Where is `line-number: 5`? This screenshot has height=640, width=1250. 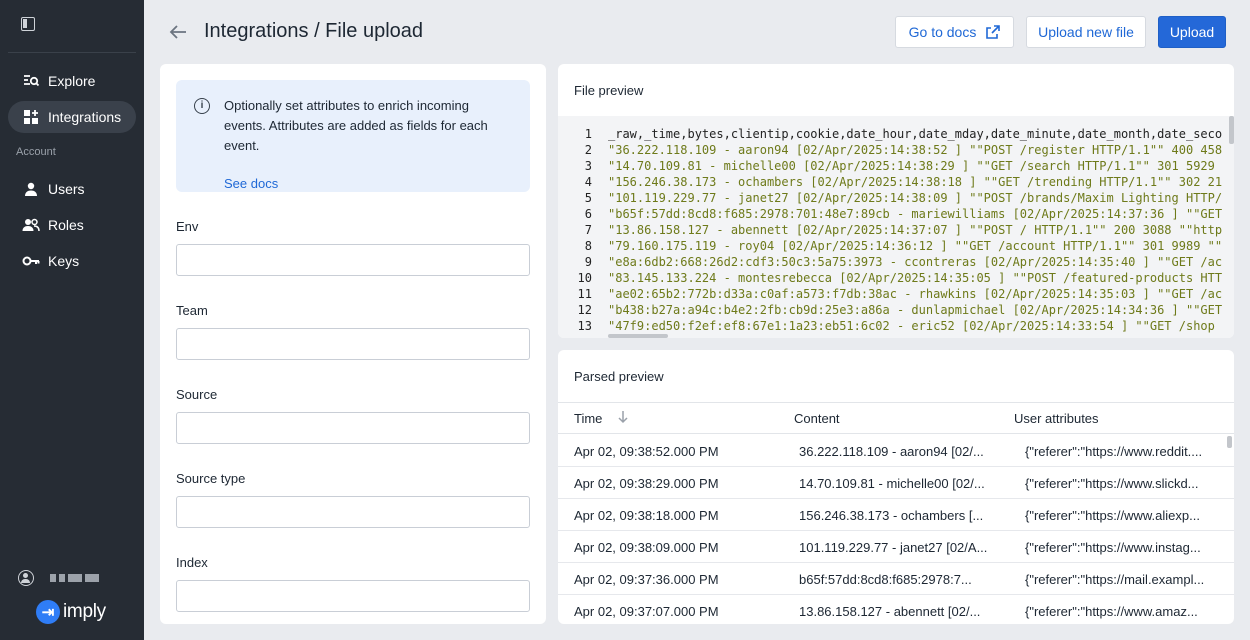 line-number: 5 is located at coordinates (588, 198).